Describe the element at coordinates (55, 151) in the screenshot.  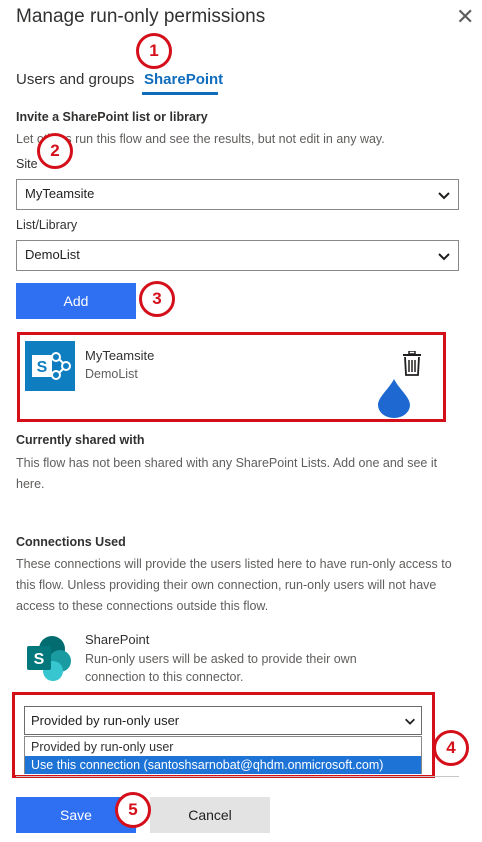
I see `annotation-badge-2: 2` at that location.